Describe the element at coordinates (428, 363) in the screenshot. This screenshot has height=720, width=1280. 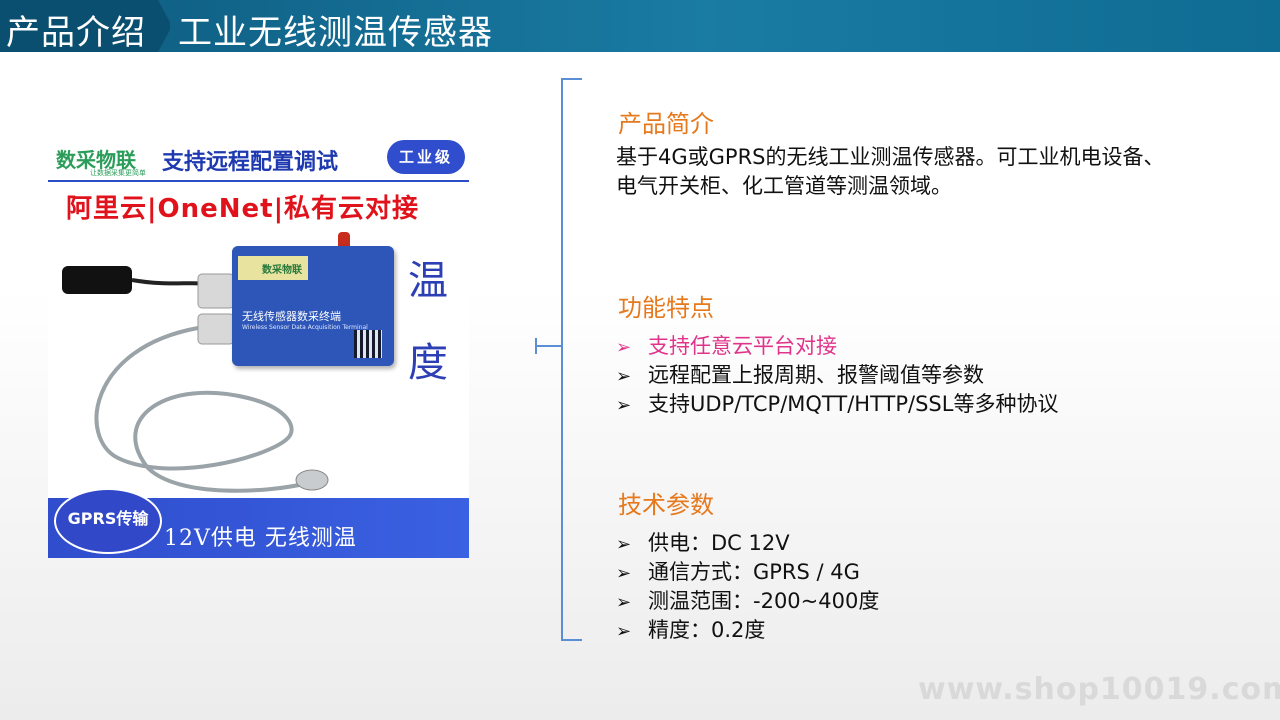
I see `temp-char-2: 度` at that location.